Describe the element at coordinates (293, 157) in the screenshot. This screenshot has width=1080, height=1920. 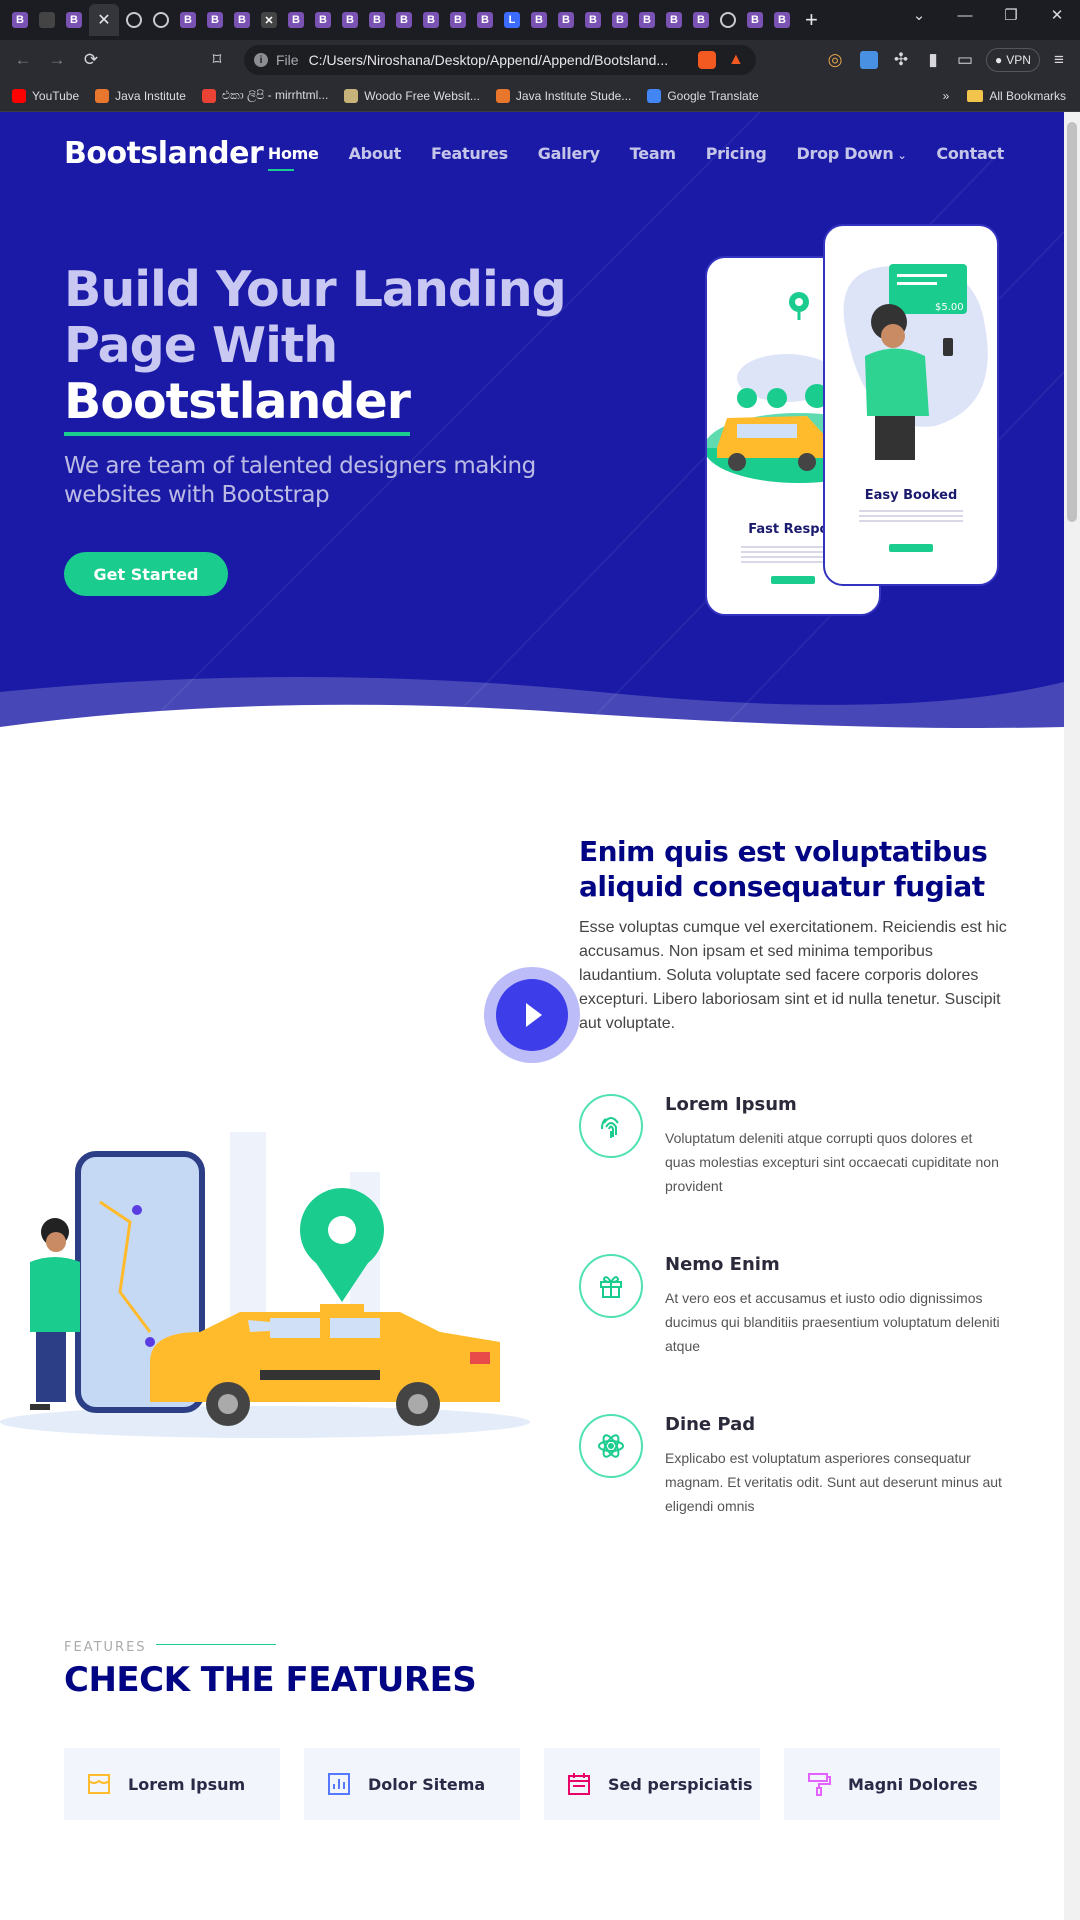
I see `nav-home: Home` at that location.